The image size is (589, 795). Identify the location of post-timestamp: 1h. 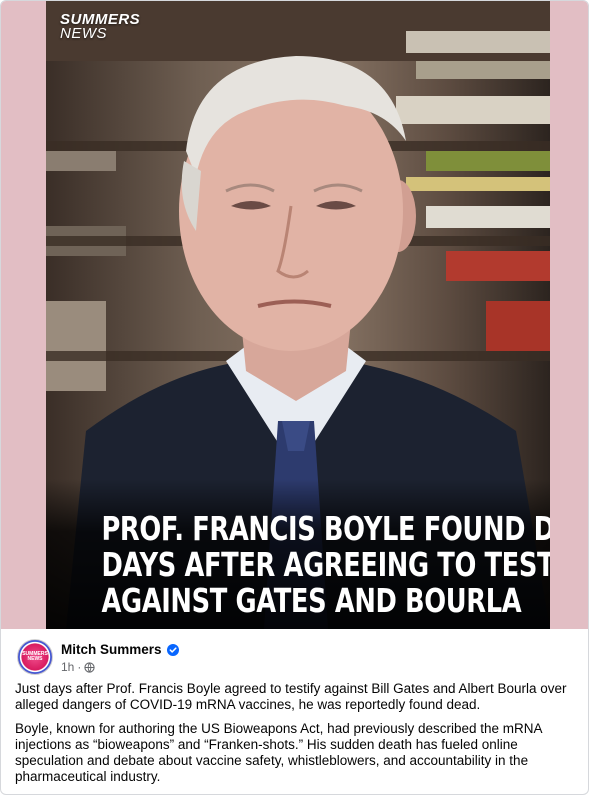
(67, 667).